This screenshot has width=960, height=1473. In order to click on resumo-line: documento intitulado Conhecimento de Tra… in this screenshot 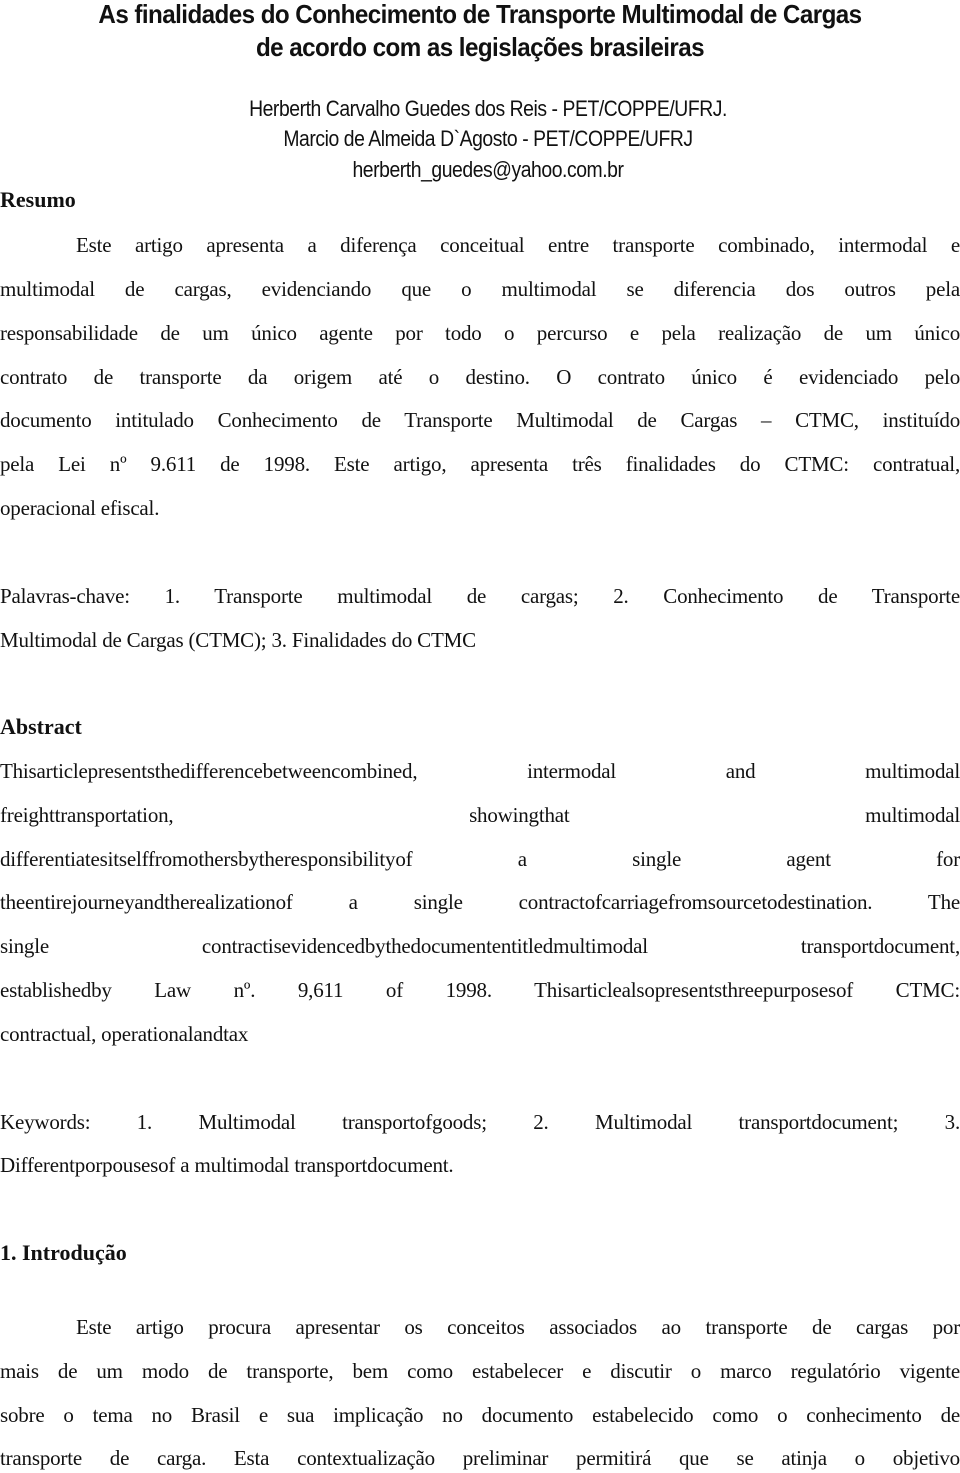, I will do `click(480, 420)`.